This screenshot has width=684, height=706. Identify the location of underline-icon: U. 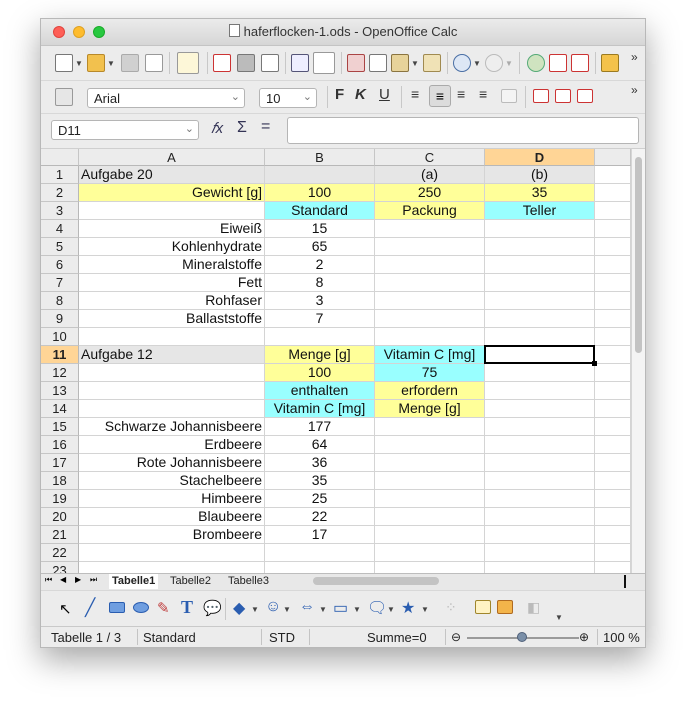
(384, 94).